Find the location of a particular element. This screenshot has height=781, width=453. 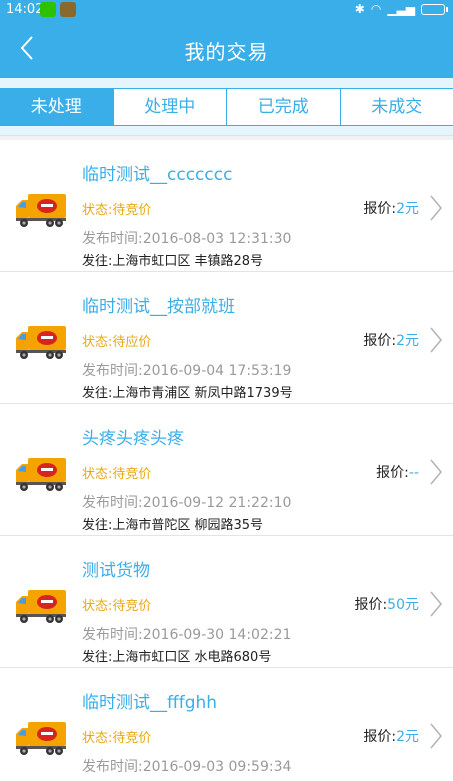

page-title: 我的交易 is located at coordinates (226, 52).